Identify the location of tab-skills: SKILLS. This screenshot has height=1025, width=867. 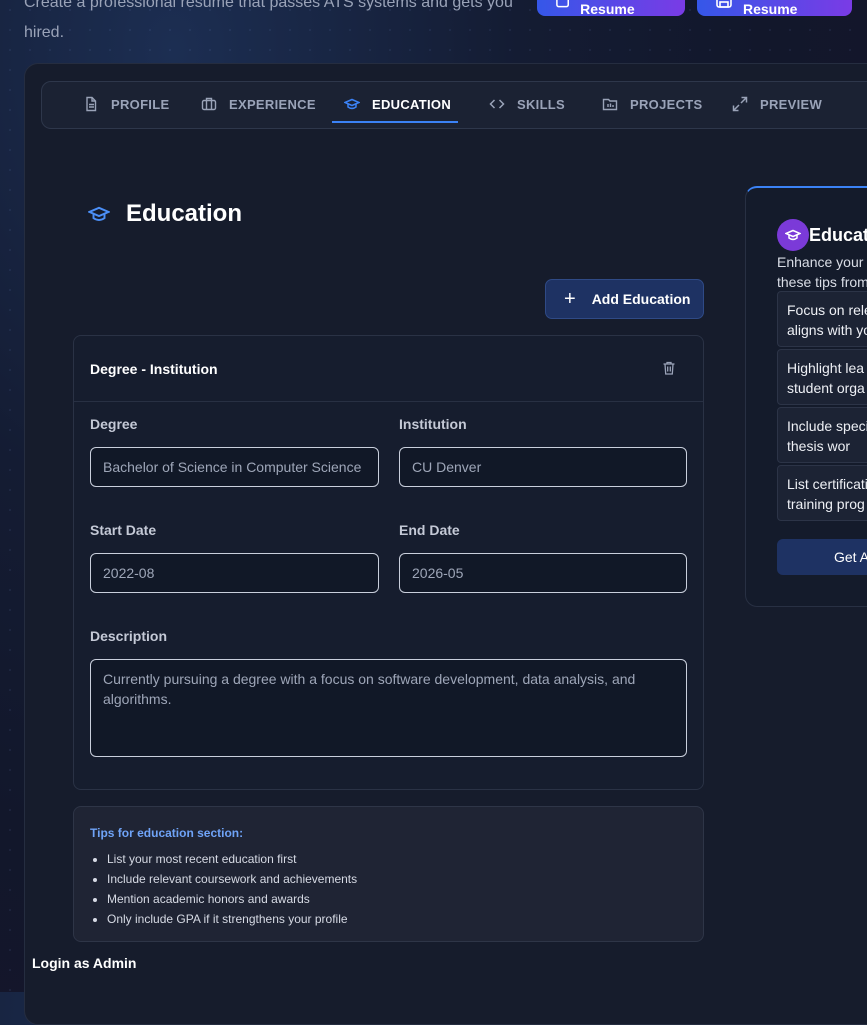
(527, 104).